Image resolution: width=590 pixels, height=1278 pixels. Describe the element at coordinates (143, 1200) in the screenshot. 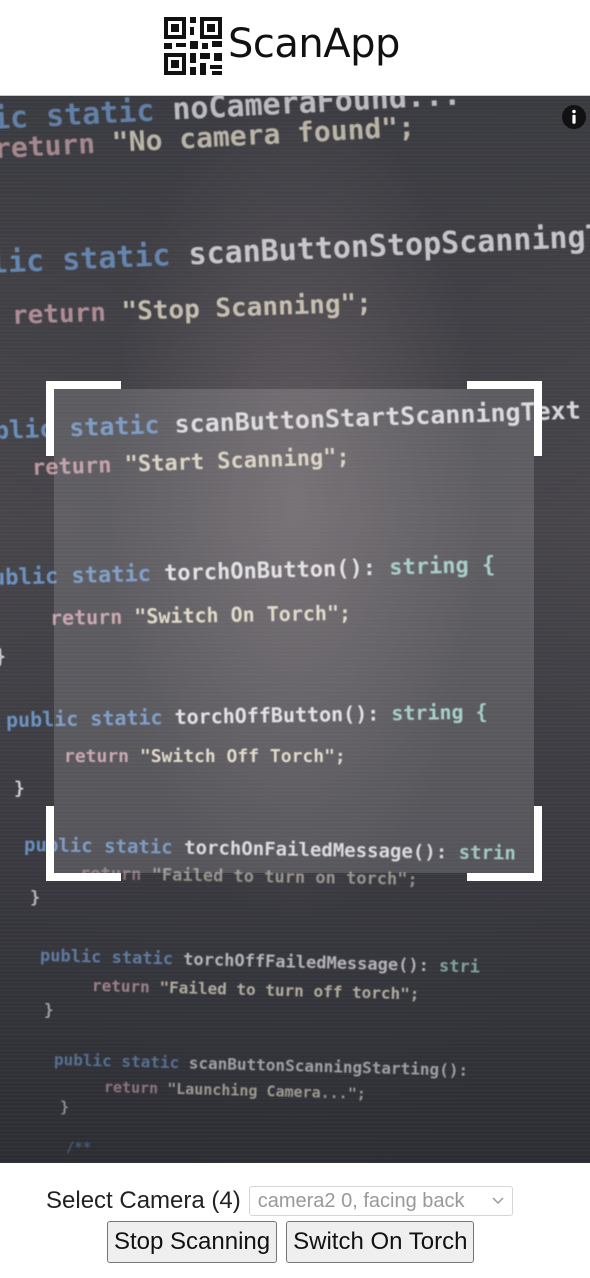

I see `select-camera-label: Select Camera (4)` at that location.